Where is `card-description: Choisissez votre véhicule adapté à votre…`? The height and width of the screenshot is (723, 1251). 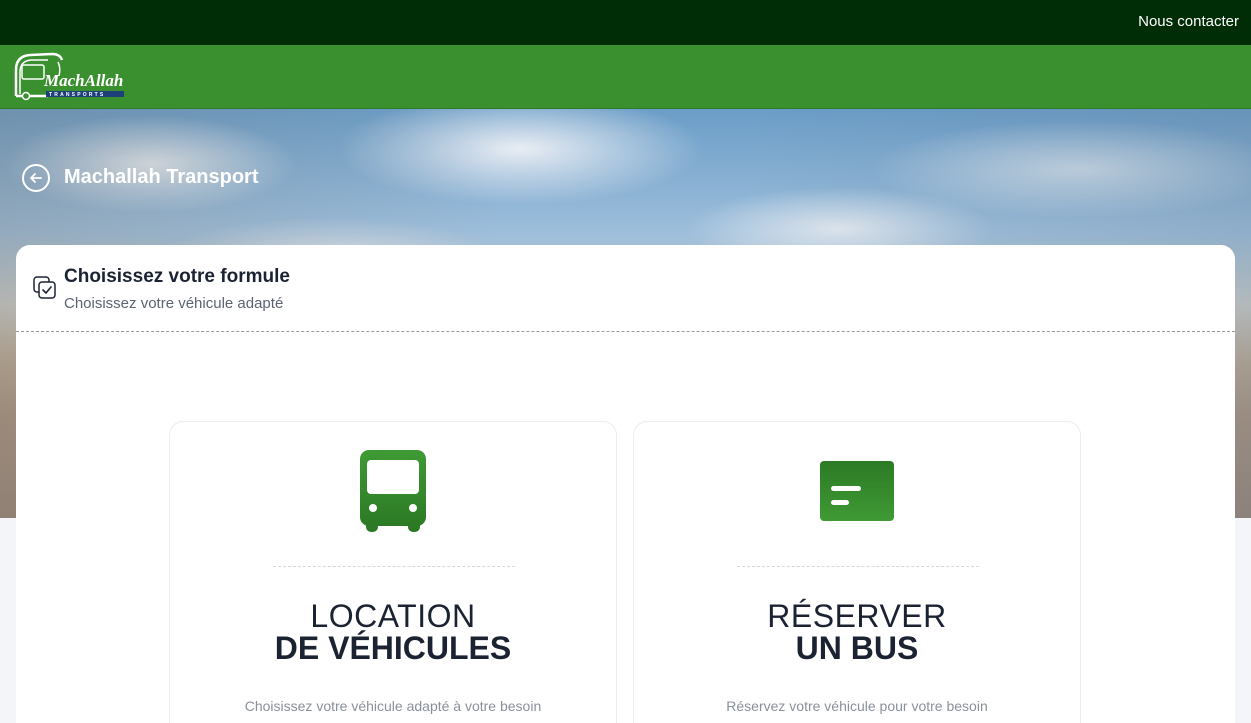
card-description: Choisissez votre véhicule adapté à votre… is located at coordinates (393, 706).